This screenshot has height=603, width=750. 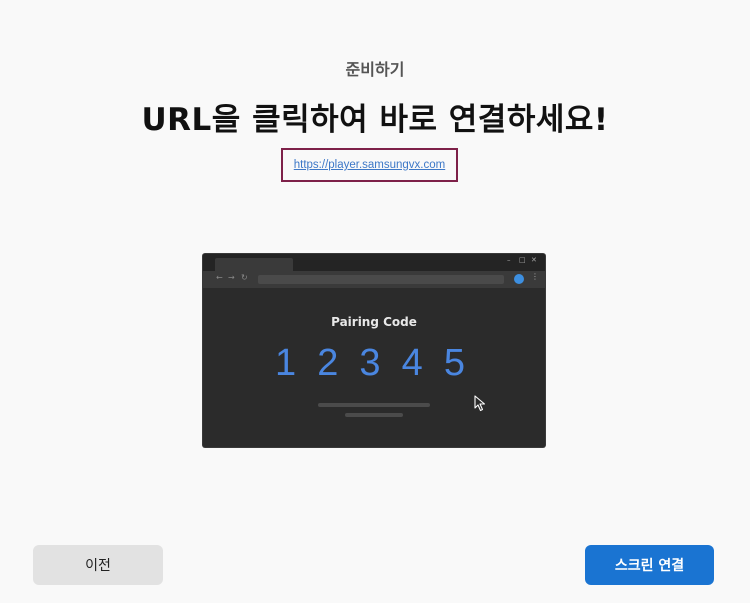 I want to click on url-highlight-box: https://player.samsungvx.com, so click(x=369, y=165).